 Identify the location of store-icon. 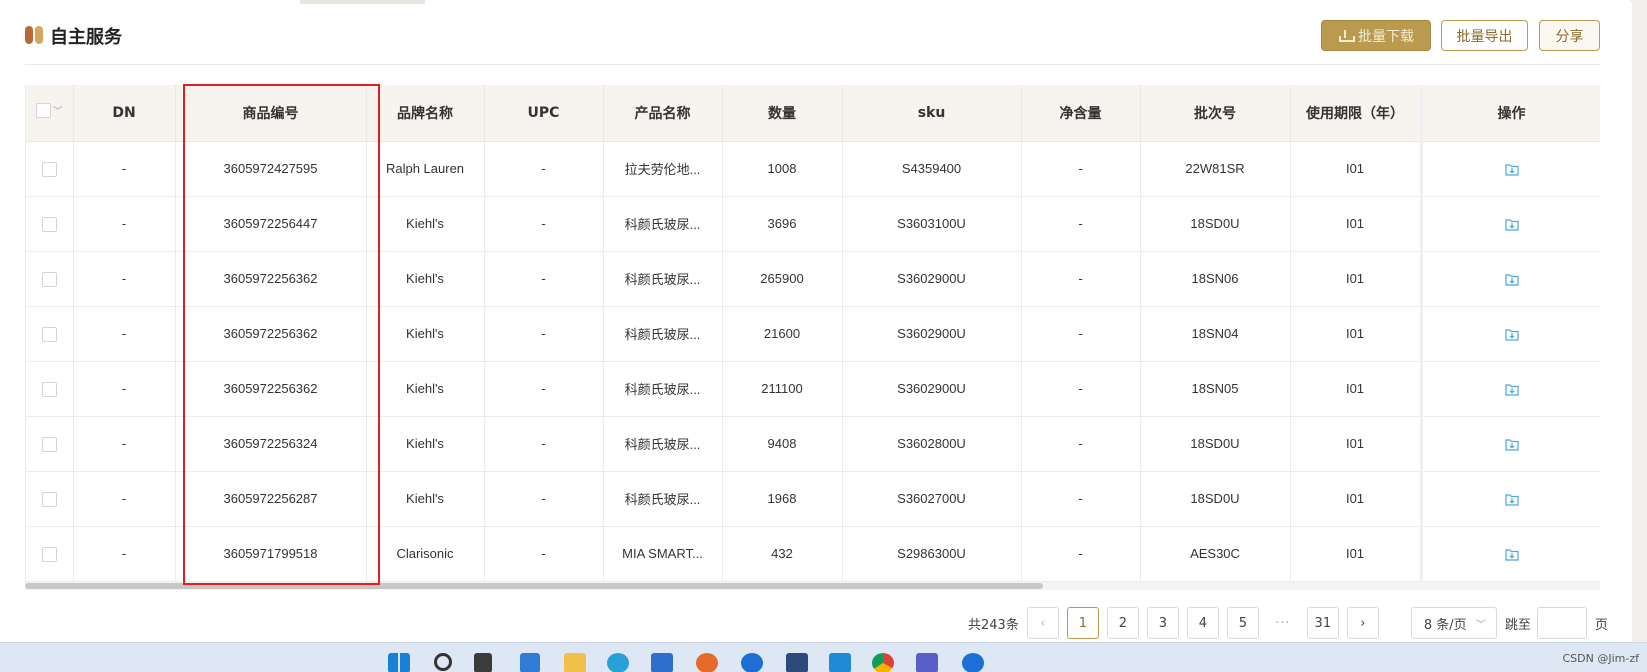
(662, 662).